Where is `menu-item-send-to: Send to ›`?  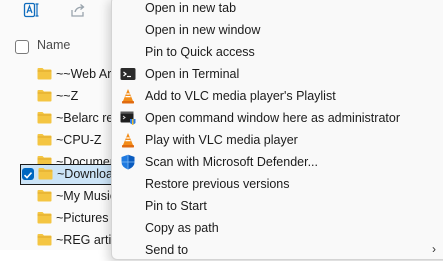 menu-item-send-to: Send to › is located at coordinates (279, 250).